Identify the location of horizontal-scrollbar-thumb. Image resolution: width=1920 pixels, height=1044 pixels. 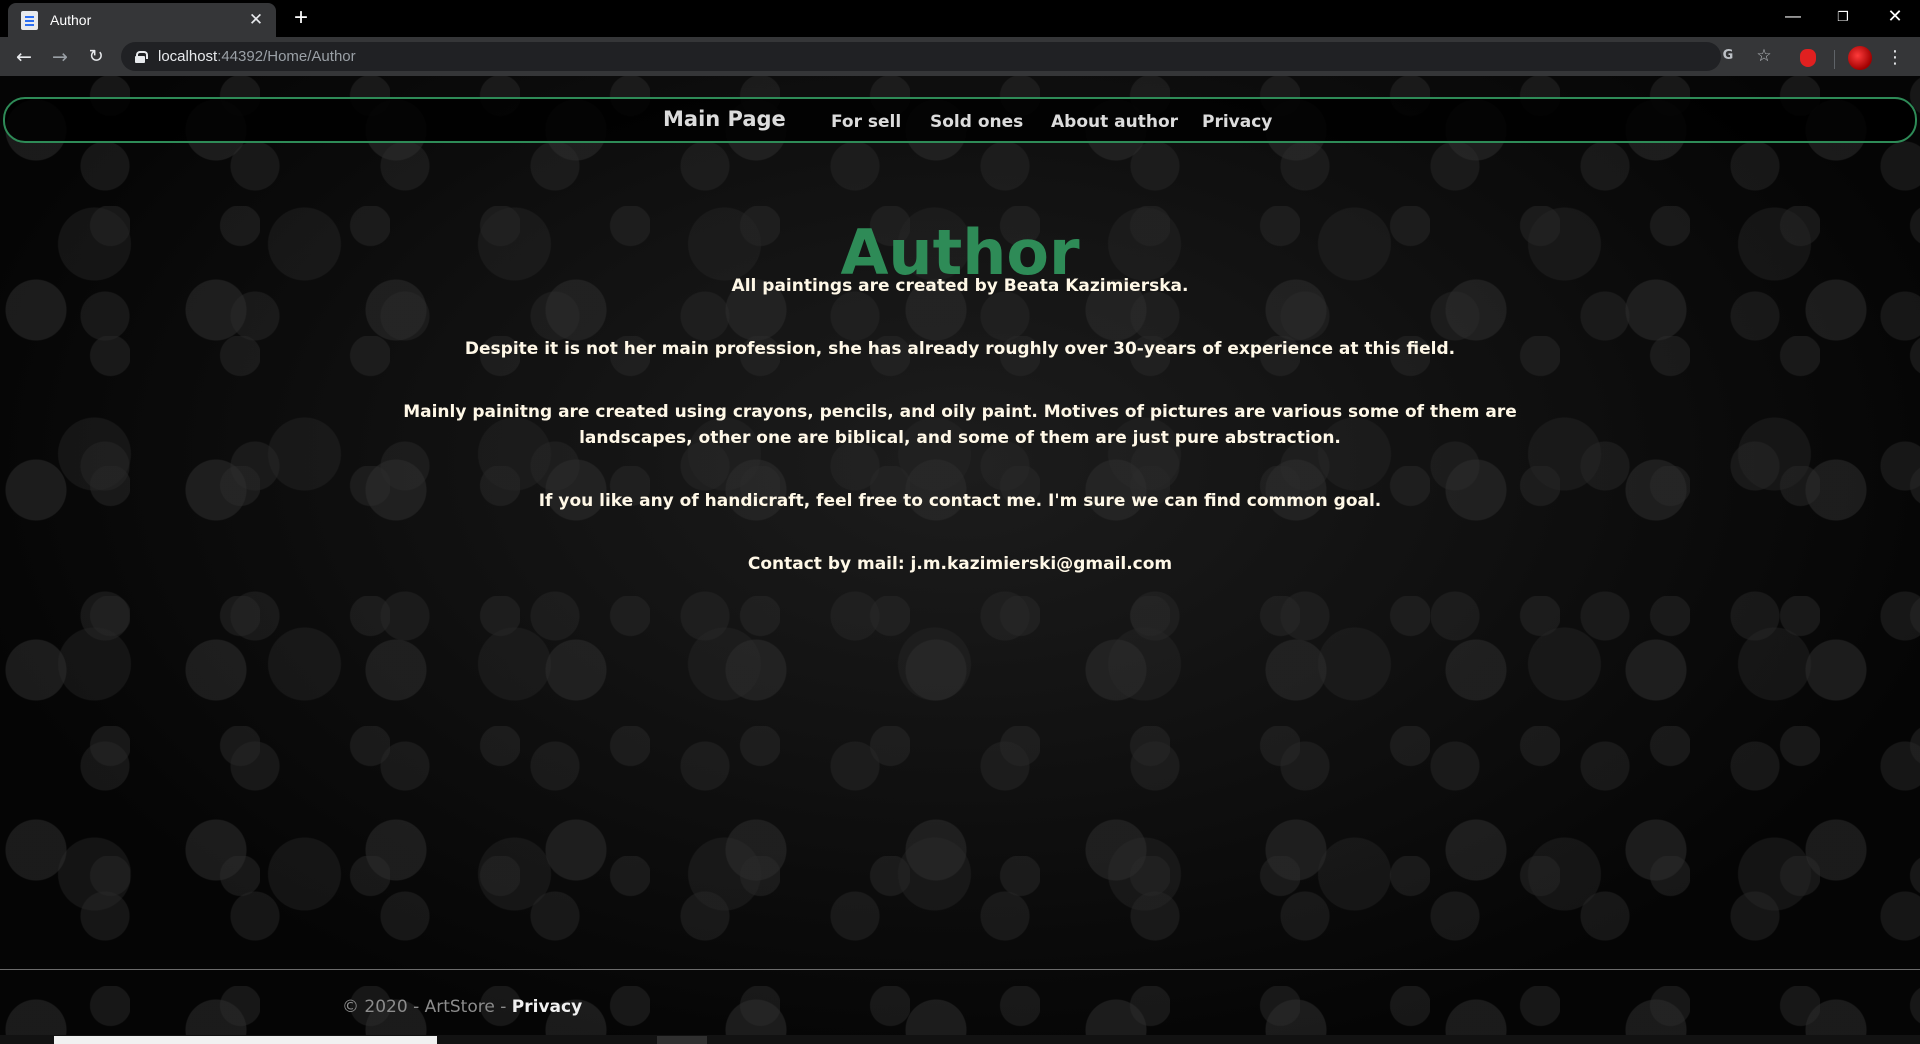
(245, 1040).